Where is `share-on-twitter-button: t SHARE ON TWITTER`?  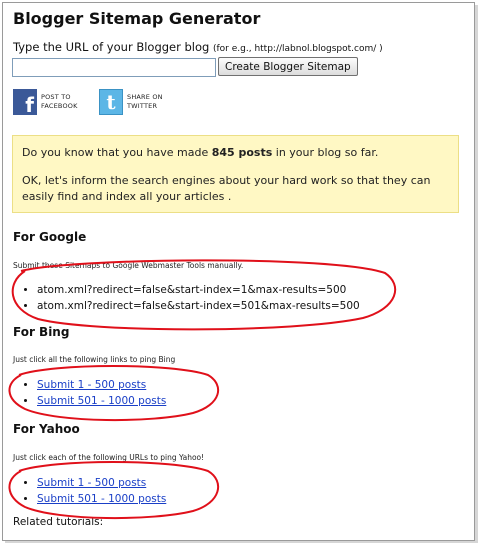
share-on-twitter-button: t SHARE ON TWITTER is located at coordinates (131, 102).